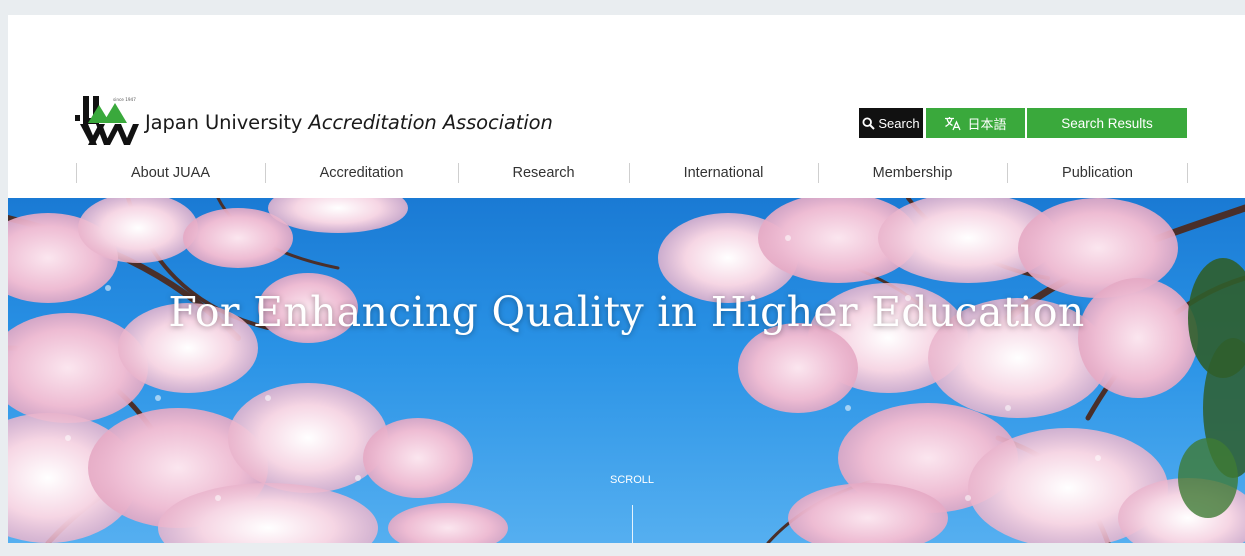 Image resolution: width=1245 pixels, height=556 pixels. Describe the element at coordinates (372, 122) in the screenshot. I see `logo-text-accreditation: Accreditation` at that location.